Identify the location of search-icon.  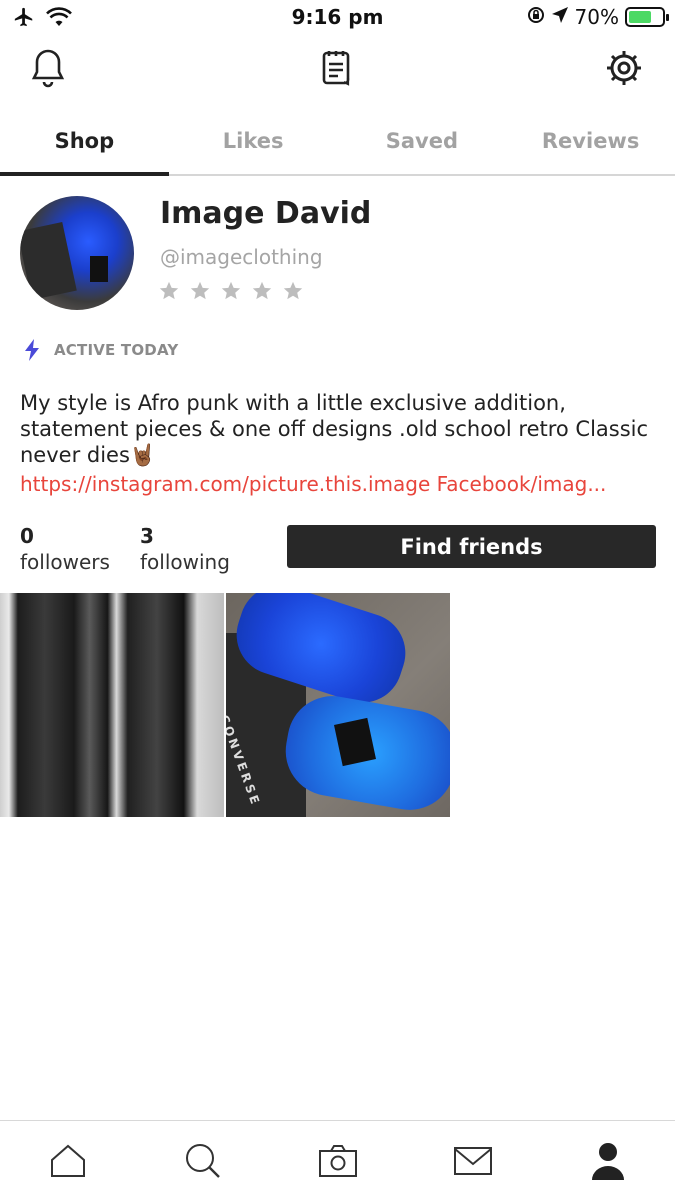
(202, 1160).